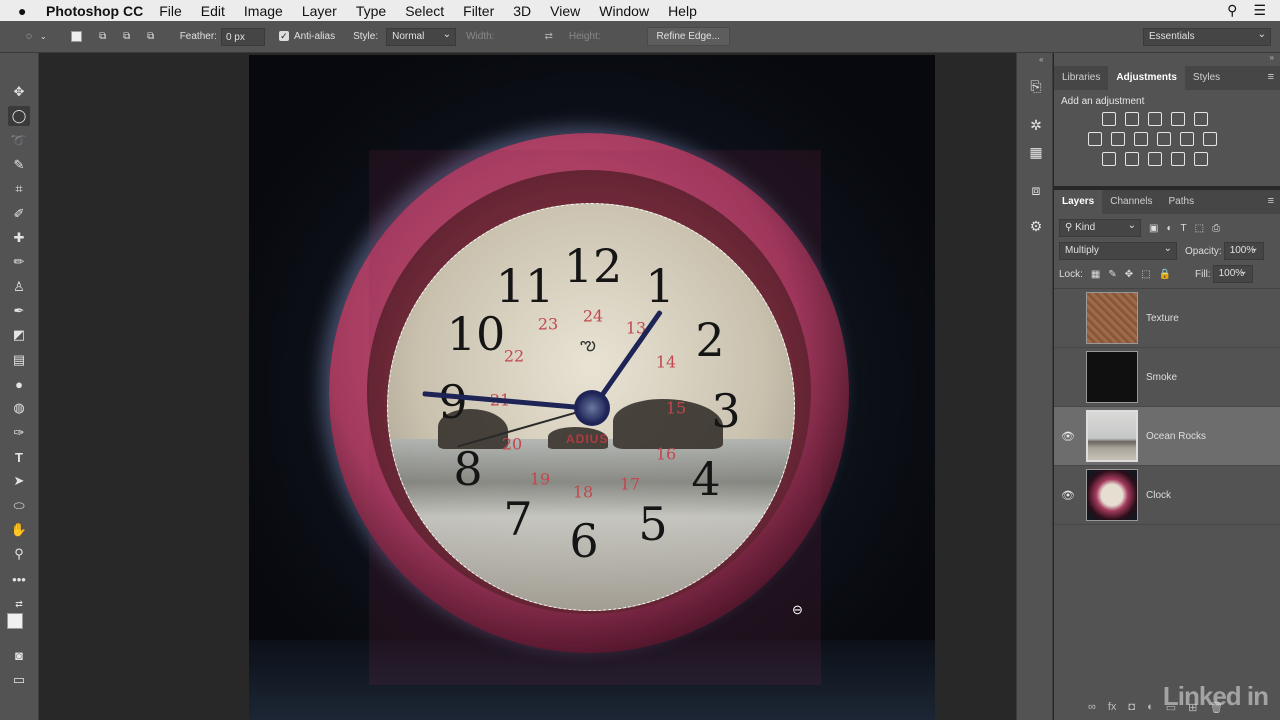 The image size is (1280, 720). What do you see at coordinates (103, 37) in the screenshot?
I see `add-to-selection-icon: ⧉` at bounding box center [103, 37].